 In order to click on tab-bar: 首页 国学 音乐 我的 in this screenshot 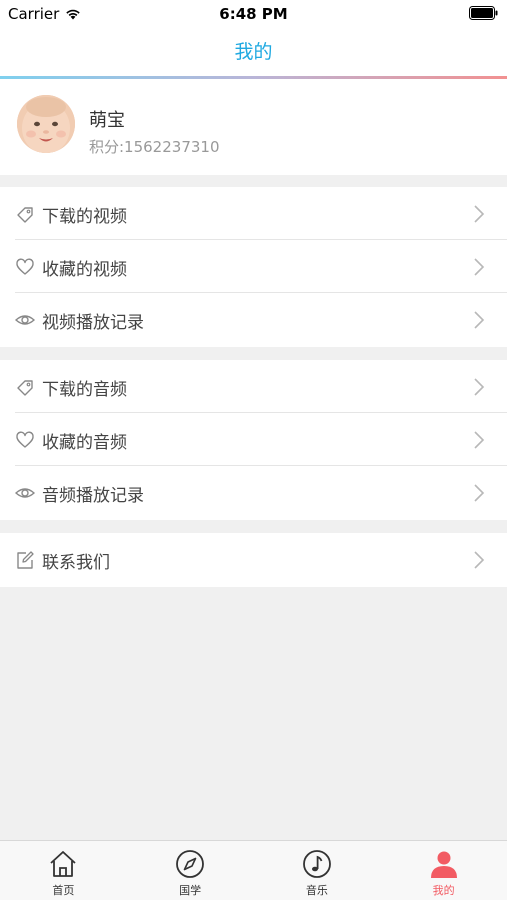, I will do `click(253, 870)`.